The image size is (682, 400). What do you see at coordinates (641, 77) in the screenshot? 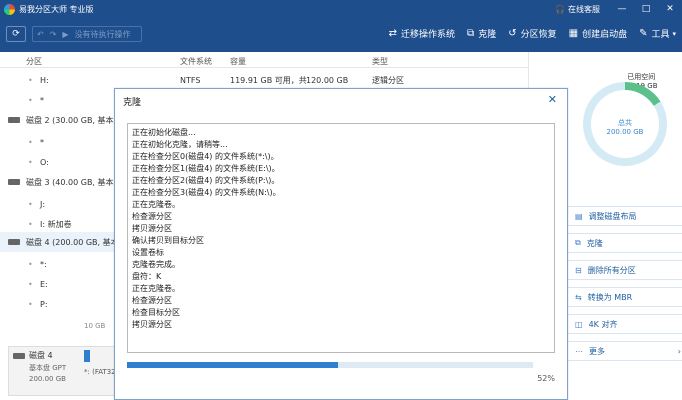
I see `used-space-label: 已用空间` at bounding box center [641, 77].